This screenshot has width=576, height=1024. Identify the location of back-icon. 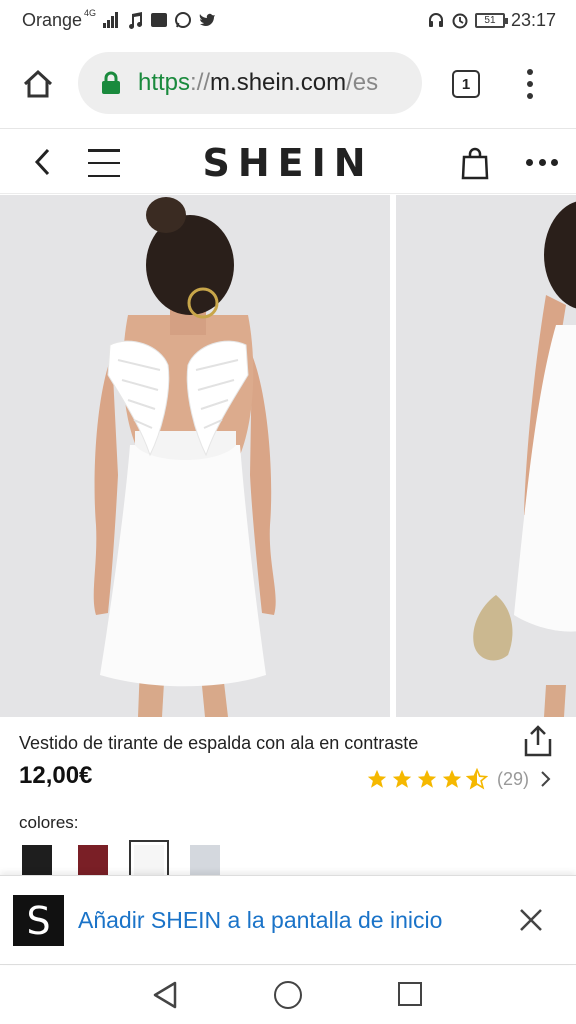
(43, 162).